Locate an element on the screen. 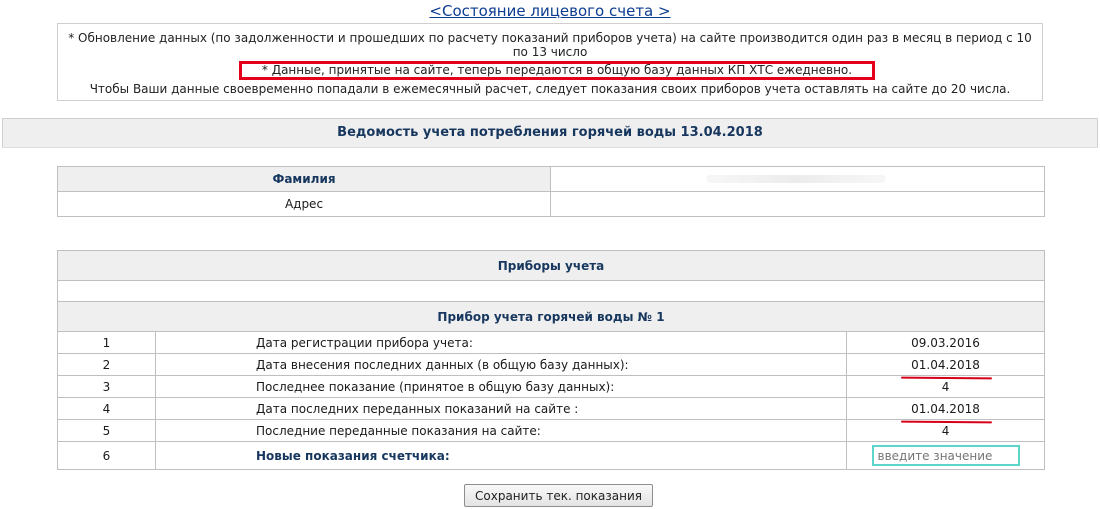 This screenshot has height=509, width=1100. last-site-date: 01.04.2018 is located at coordinates (945, 408).